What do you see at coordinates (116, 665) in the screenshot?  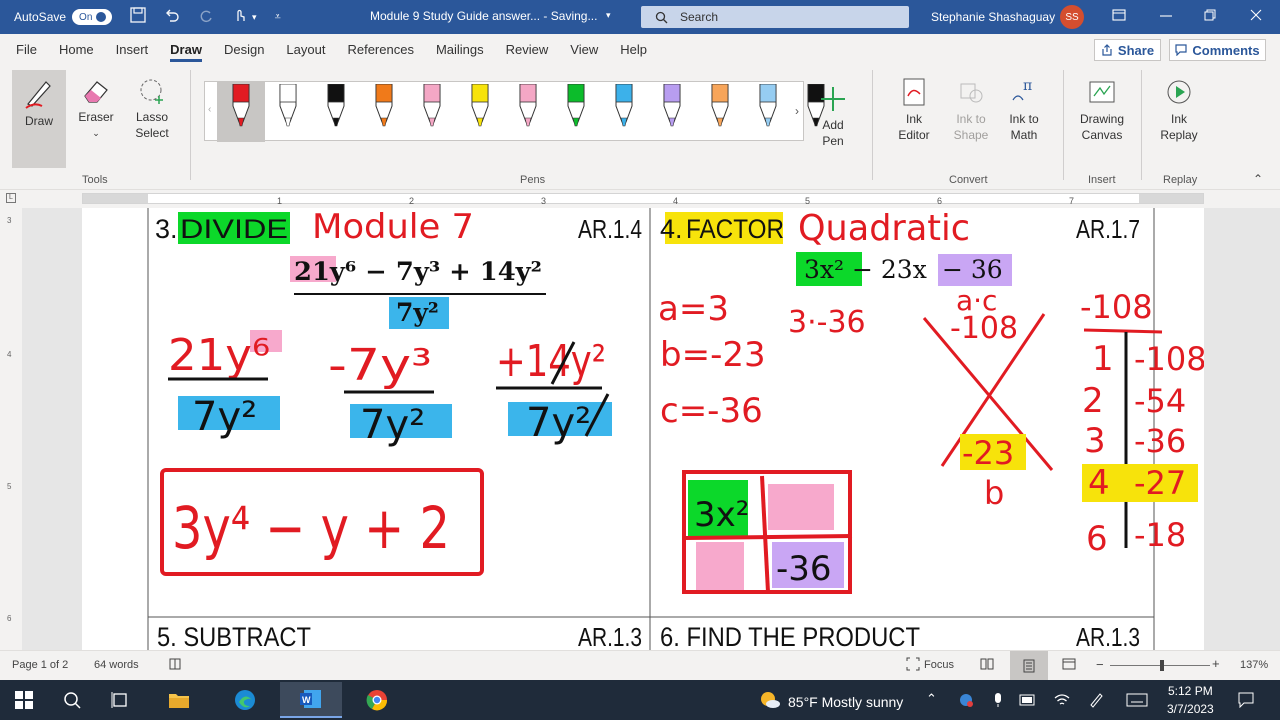 I see `word-count: 64 words` at bounding box center [116, 665].